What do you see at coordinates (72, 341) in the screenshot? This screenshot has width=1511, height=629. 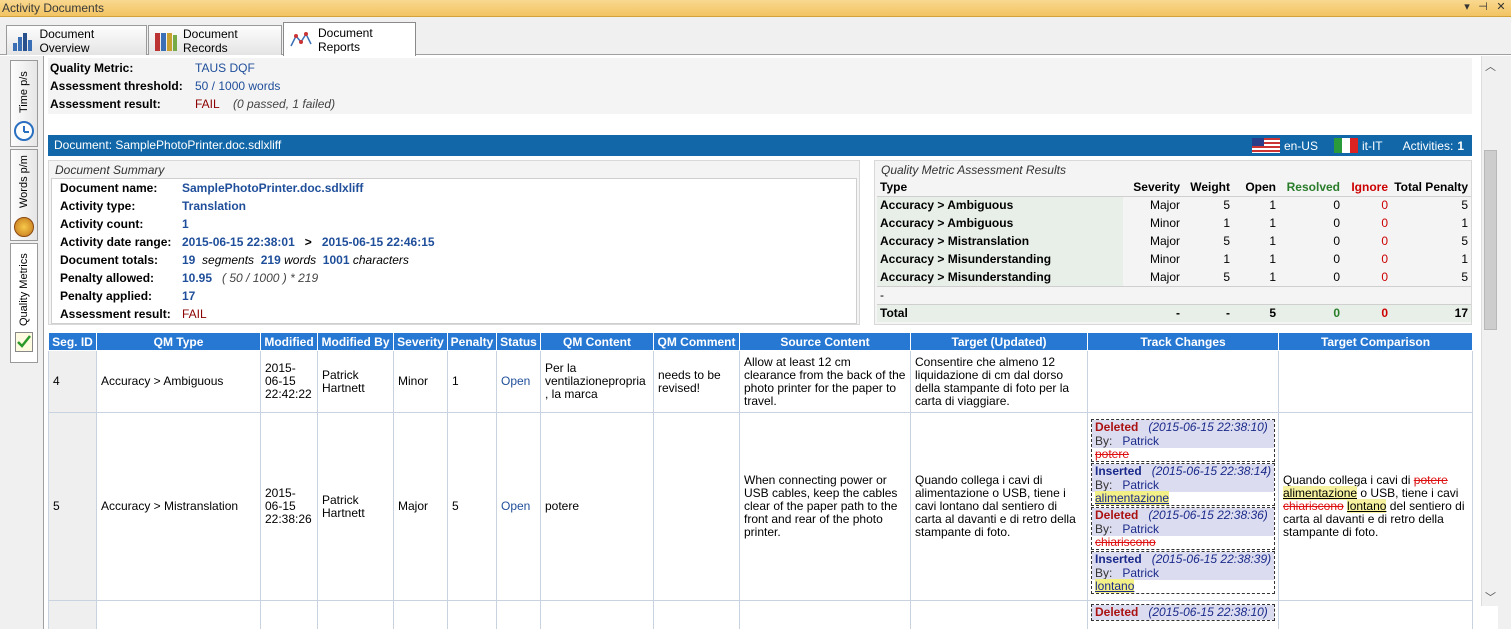 I see `col-seg-id: Seg. ID` at bounding box center [72, 341].